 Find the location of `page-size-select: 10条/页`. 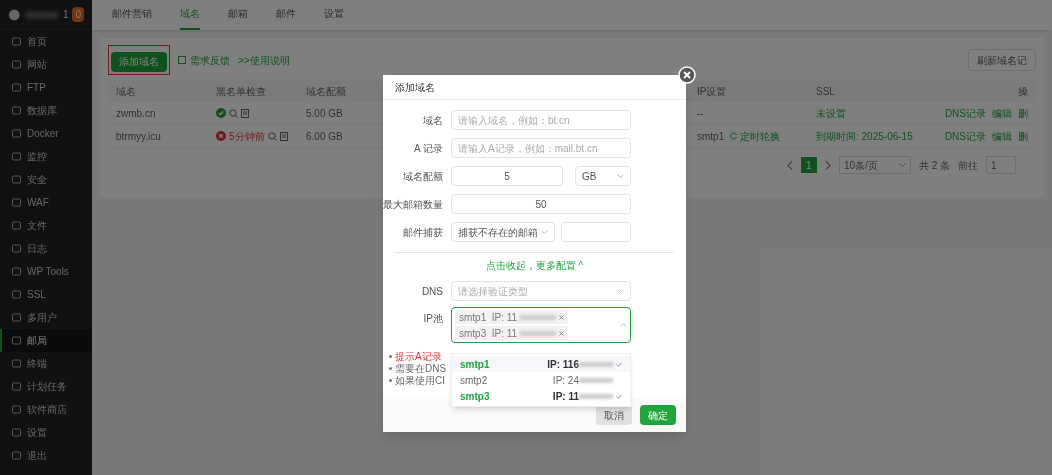

page-size-select: 10条/页 is located at coordinates (874, 165).